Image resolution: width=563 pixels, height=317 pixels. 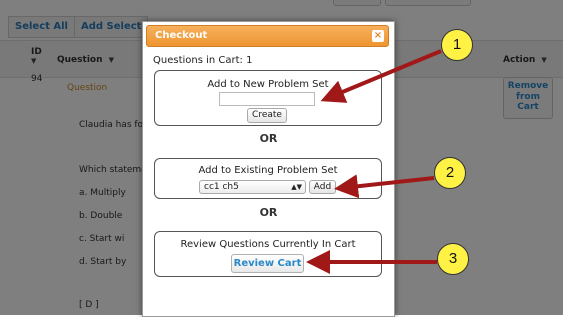 I want to click on callout-1: 1, so click(x=457, y=45).